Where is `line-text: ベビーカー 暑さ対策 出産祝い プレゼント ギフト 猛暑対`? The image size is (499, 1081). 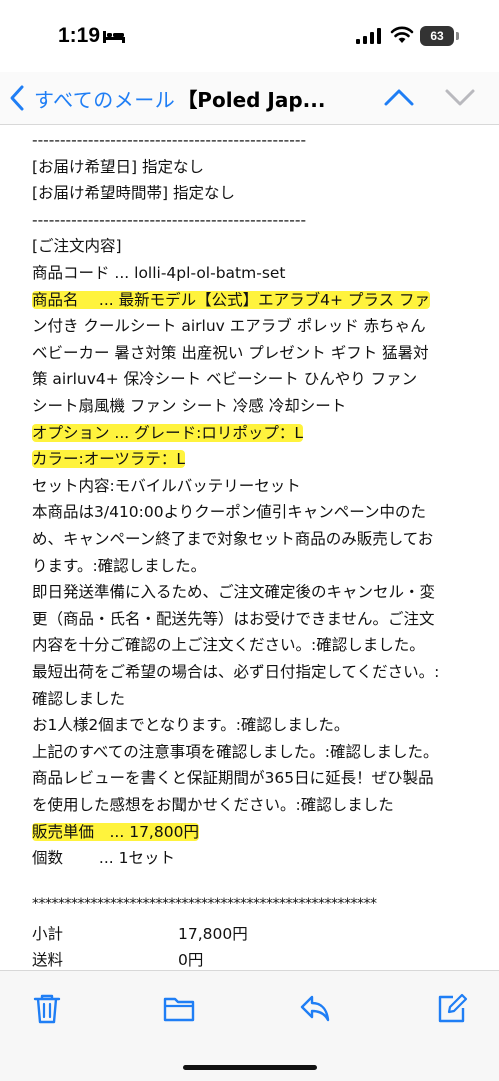 line-text: ベビーカー 暑さ対策 出産祝い プレゼント ギフト 猛暑対 is located at coordinates (230, 352).